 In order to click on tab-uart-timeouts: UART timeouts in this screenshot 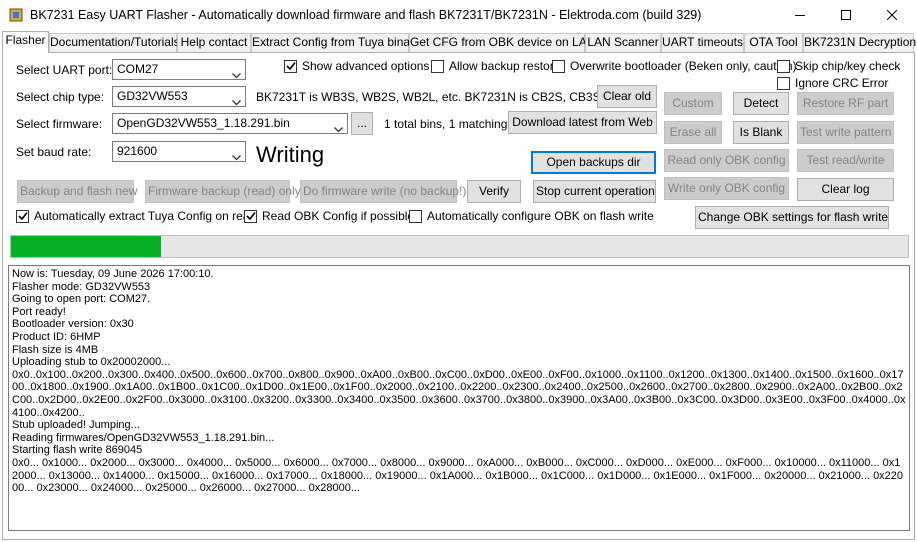, I will do `click(702, 42)`.